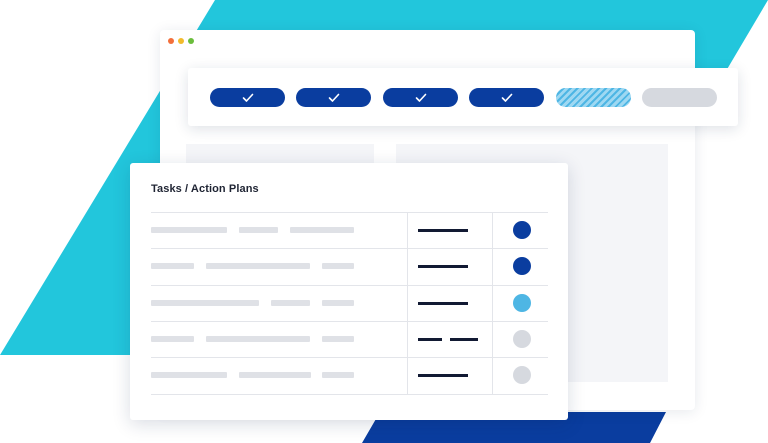  What do you see at coordinates (593, 97) in the screenshot?
I see `step-5-in-progress` at bounding box center [593, 97].